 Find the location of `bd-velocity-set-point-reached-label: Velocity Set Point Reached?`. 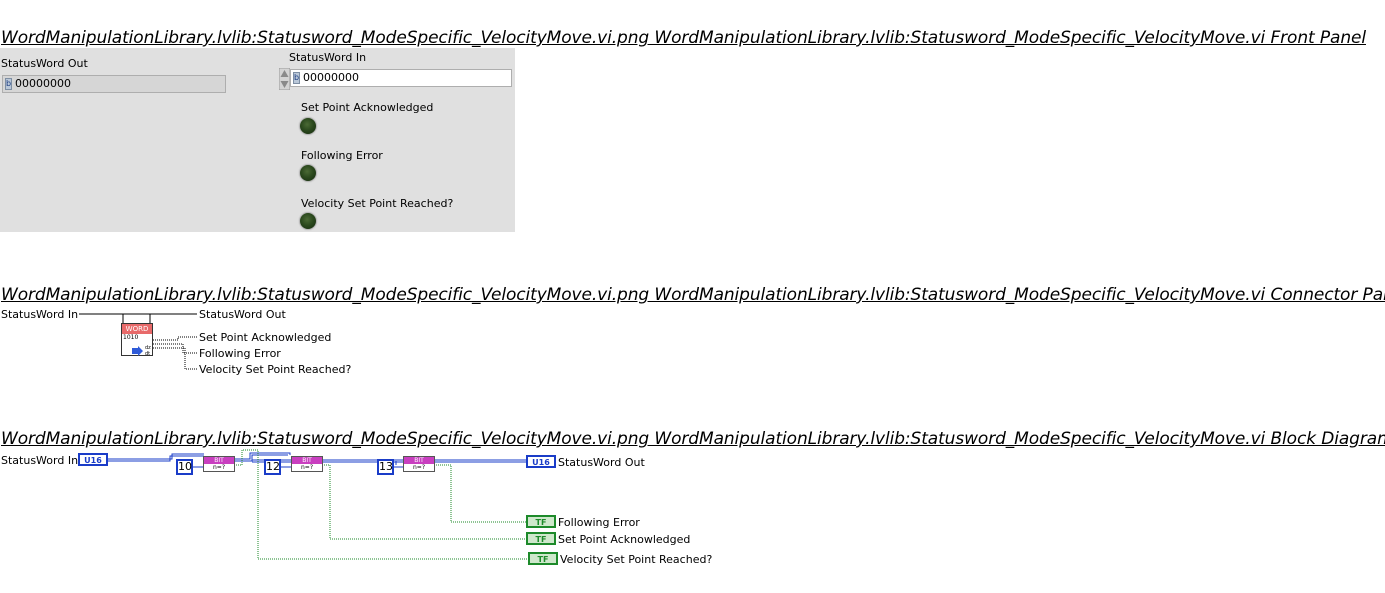

bd-velocity-set-point-reached-label: Velocity Set Point Reached? is located at coordinates (636, 559).